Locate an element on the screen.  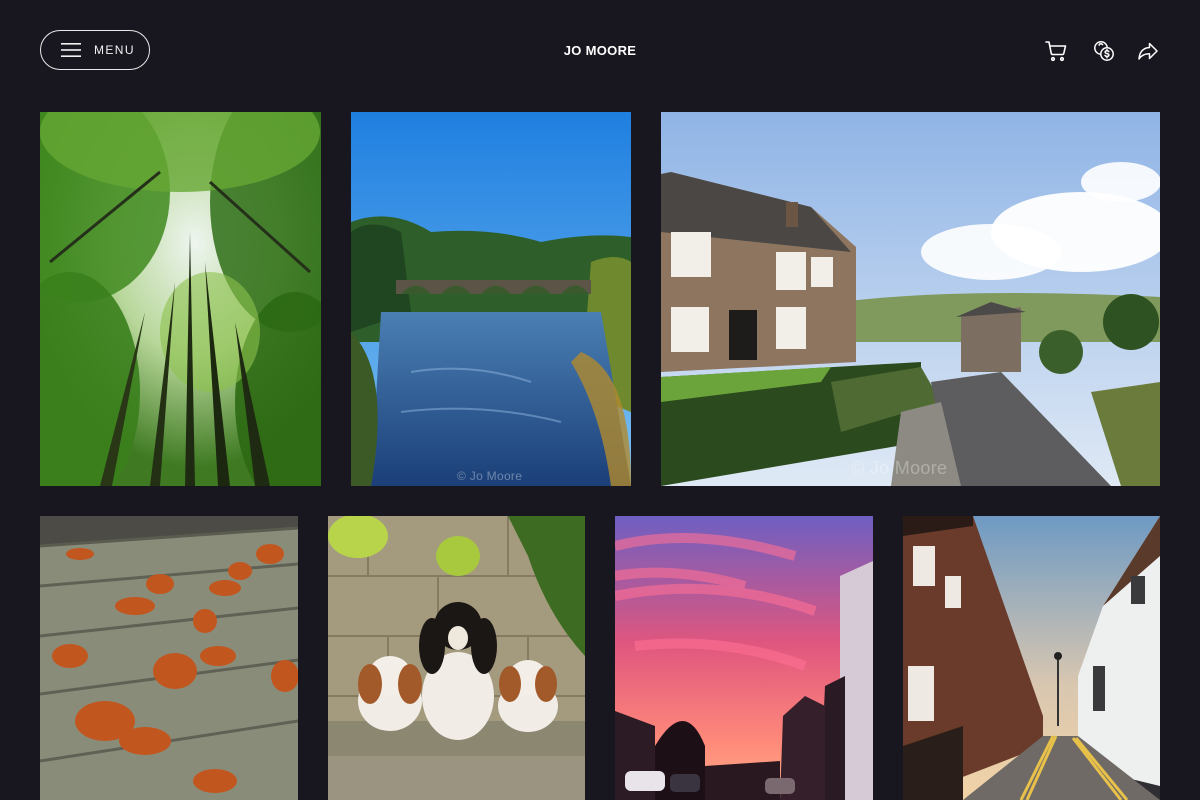
photo-pink-sunset is located at coordinates (744, 658).